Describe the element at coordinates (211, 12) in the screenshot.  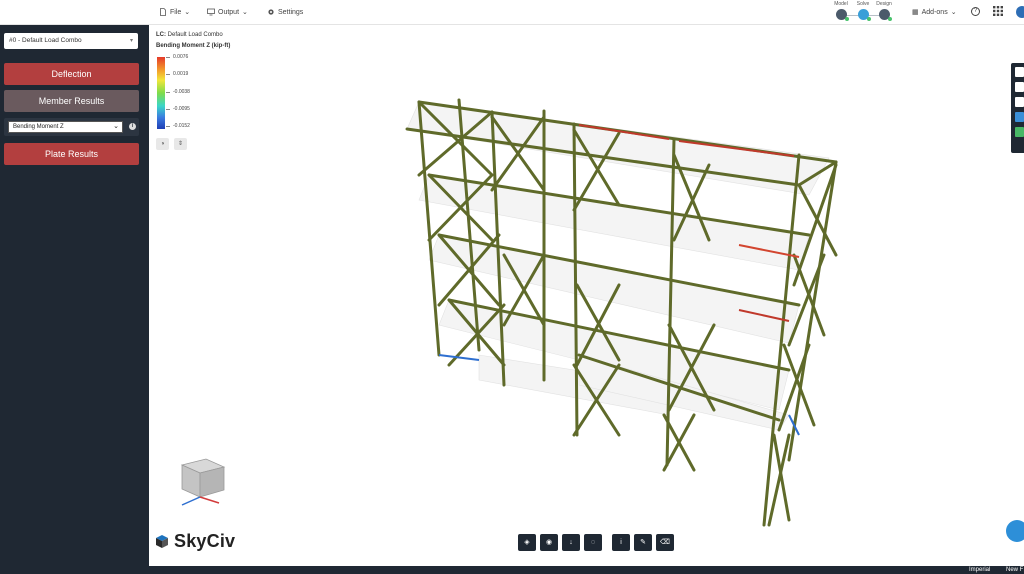
I see `monitor-icon` at that location.